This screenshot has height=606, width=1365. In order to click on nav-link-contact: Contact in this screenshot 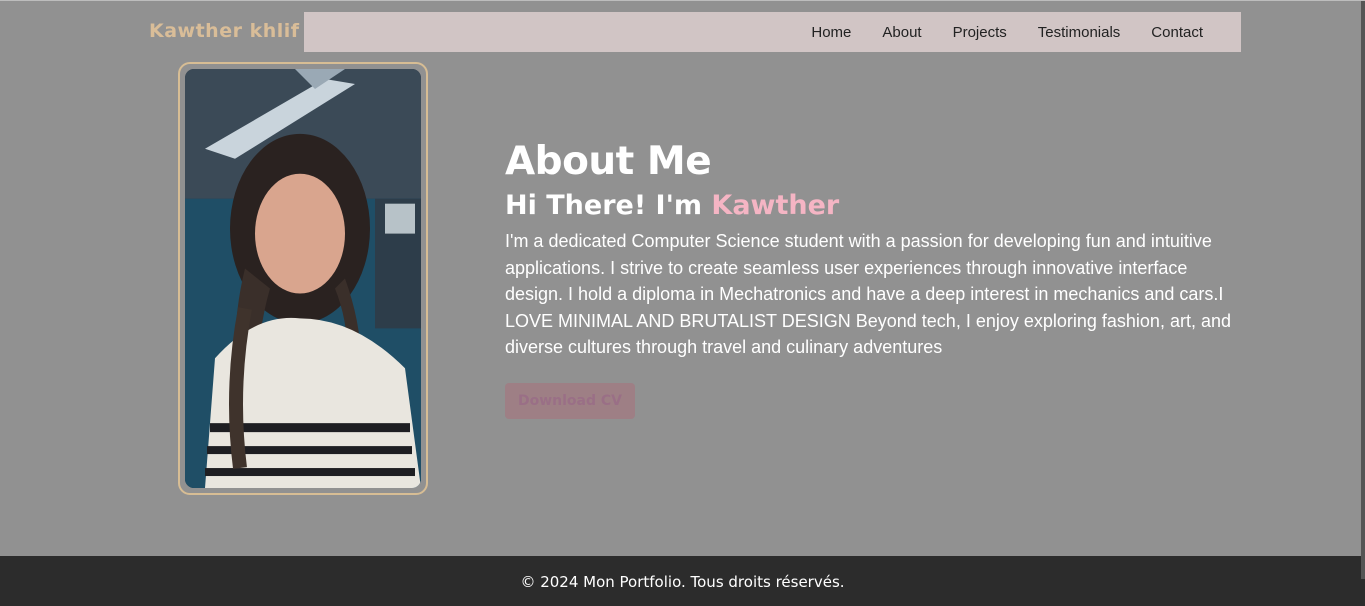, I will do `click(1177, 32)`.